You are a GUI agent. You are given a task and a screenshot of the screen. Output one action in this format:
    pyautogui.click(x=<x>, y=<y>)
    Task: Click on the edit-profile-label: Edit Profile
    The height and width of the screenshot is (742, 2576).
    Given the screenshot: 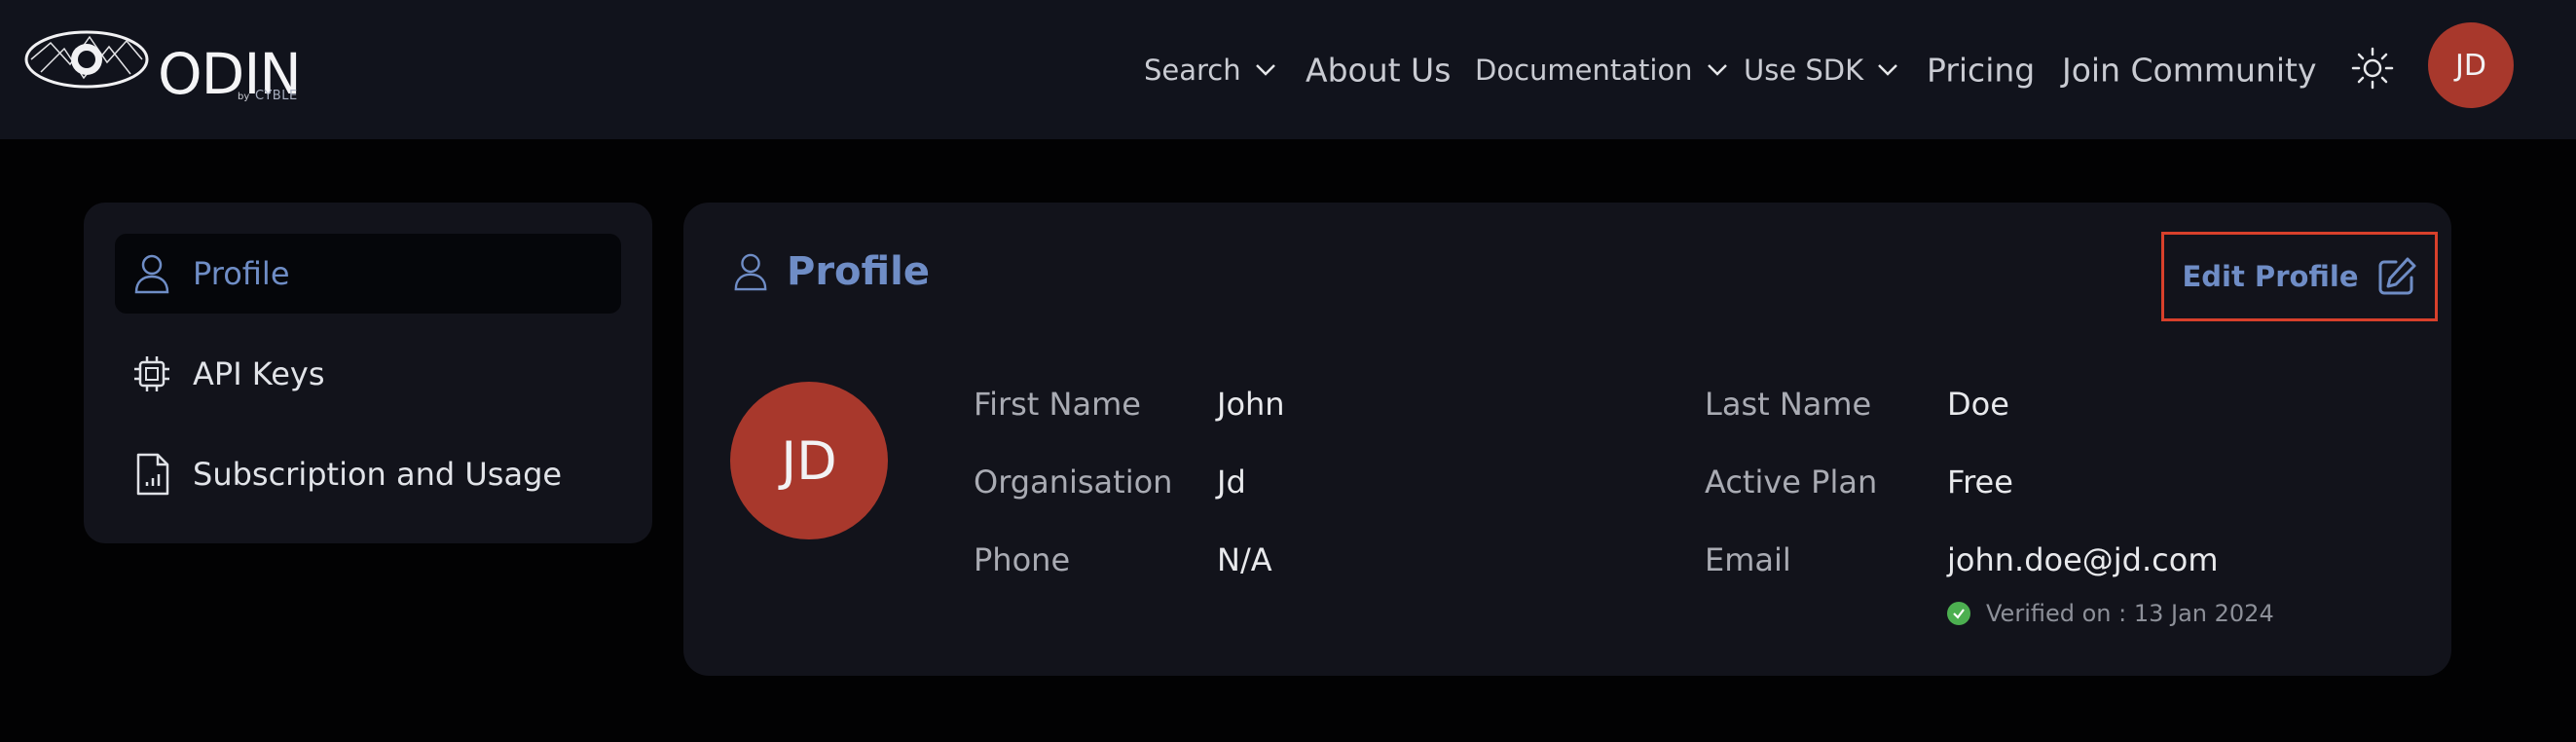 What is the action you would take?
    pyautogui.click(x=2270, y=276)
    